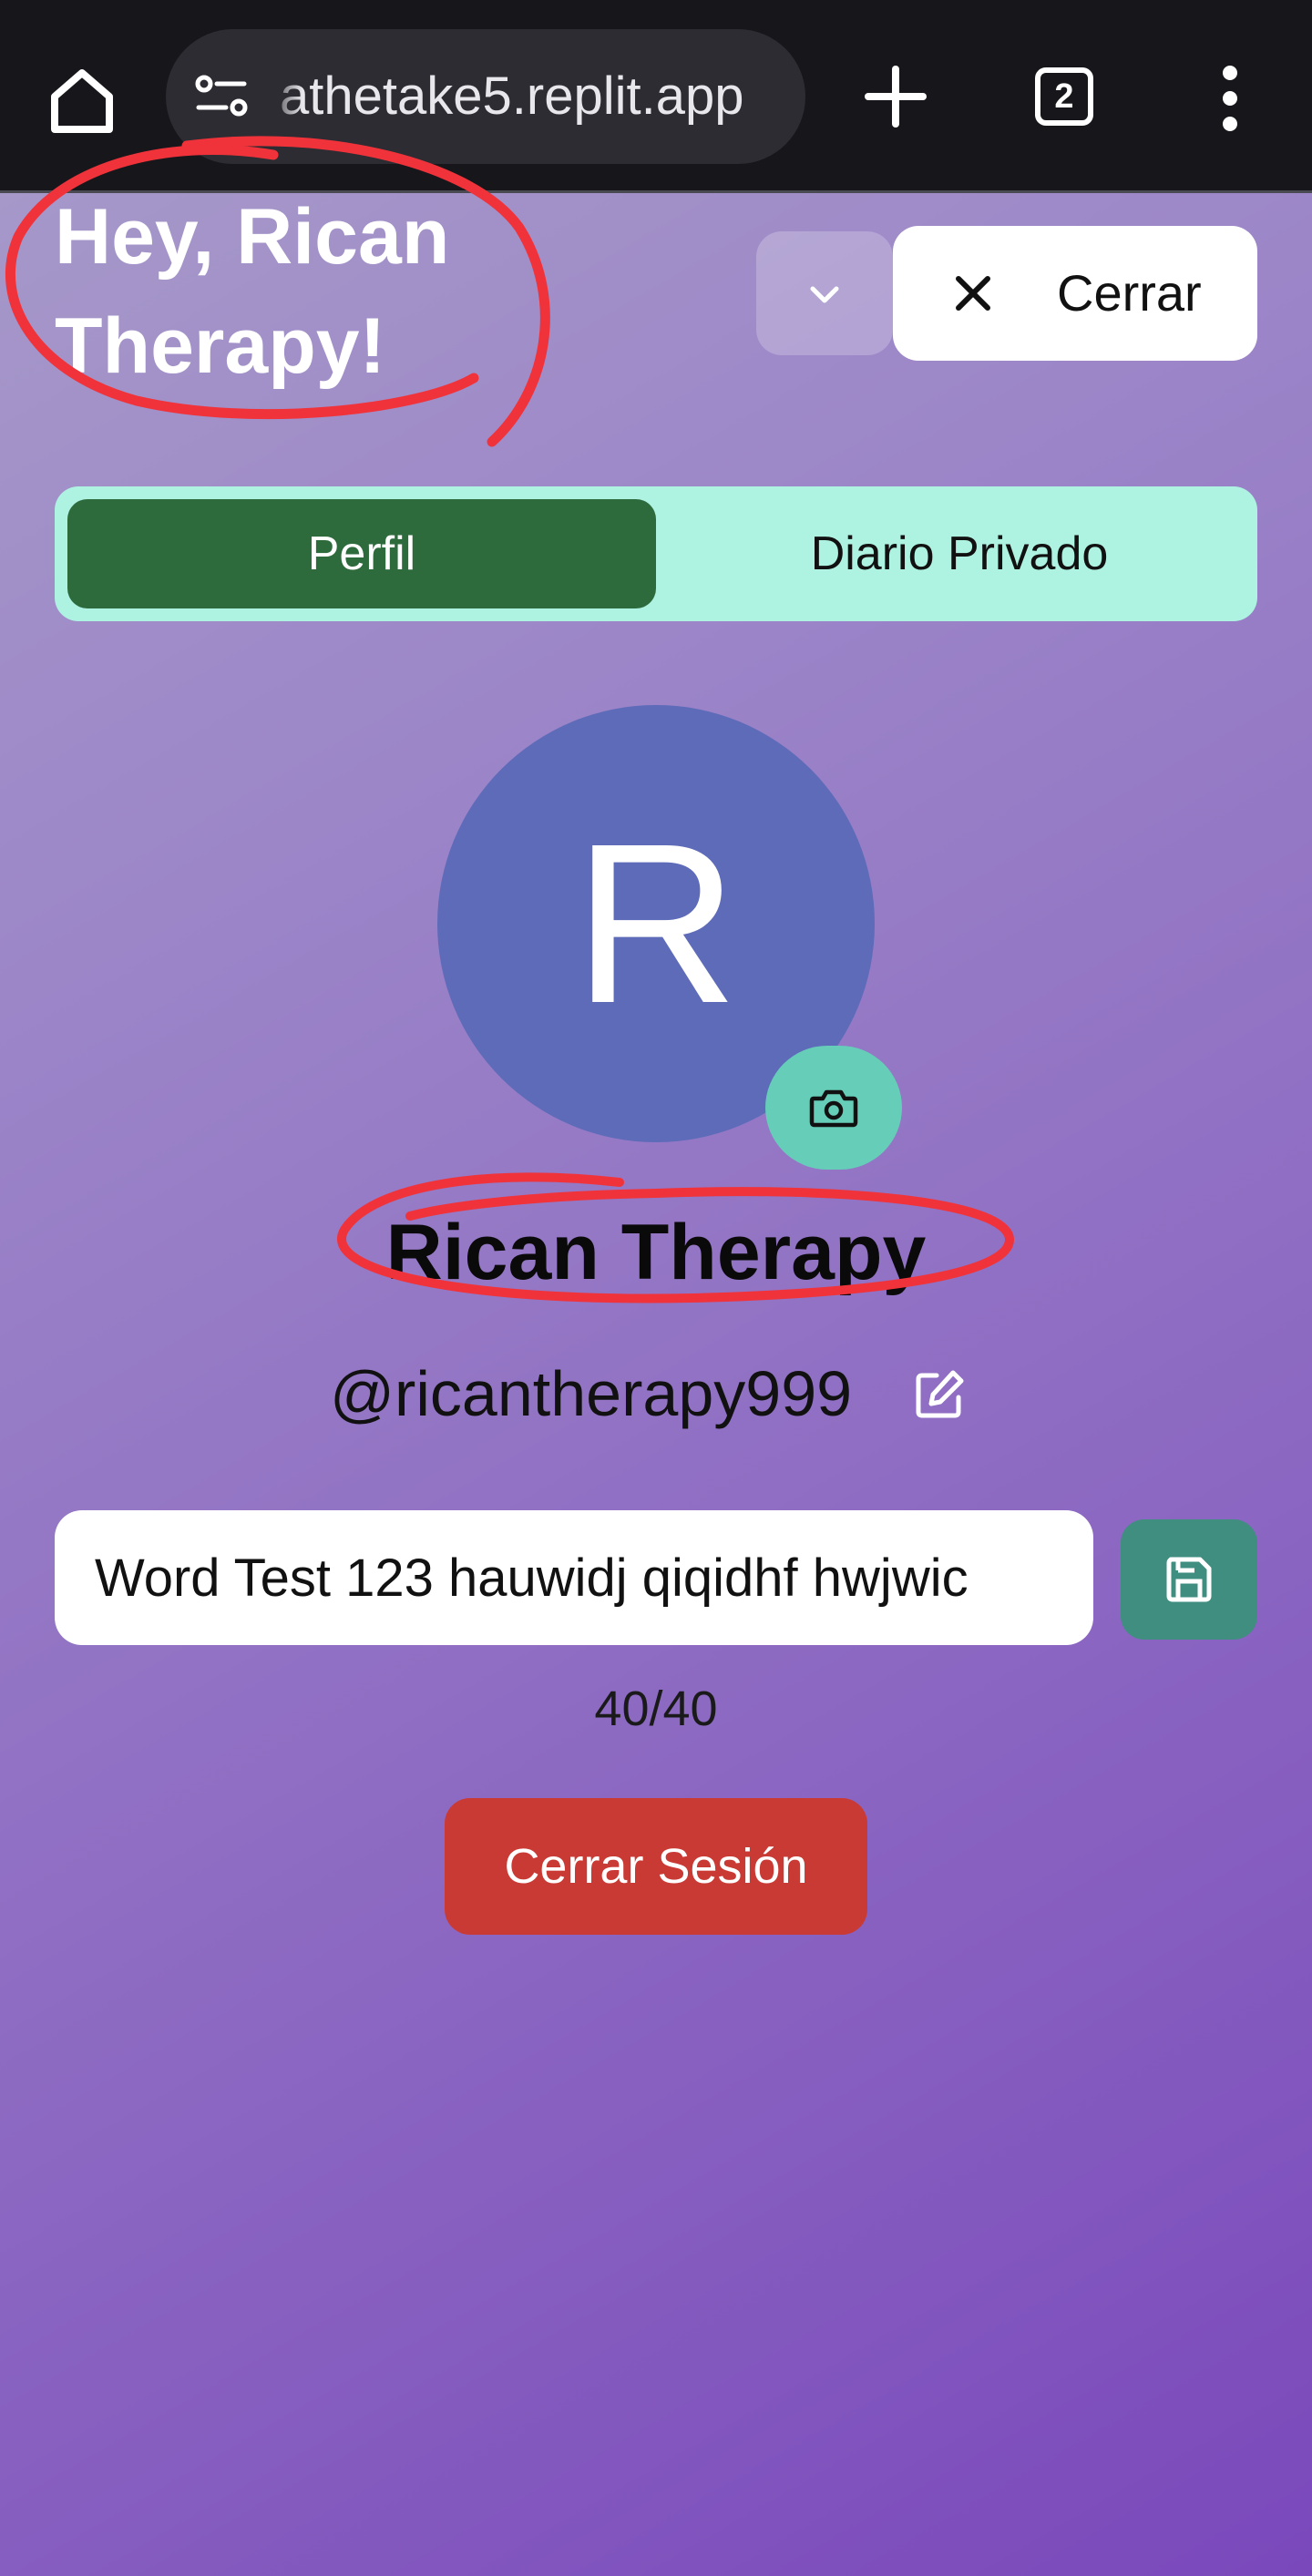  What do you see at coordinates (896, 96) in the screenshot?
I see `plus-icon` at bounding box center [896, 96].